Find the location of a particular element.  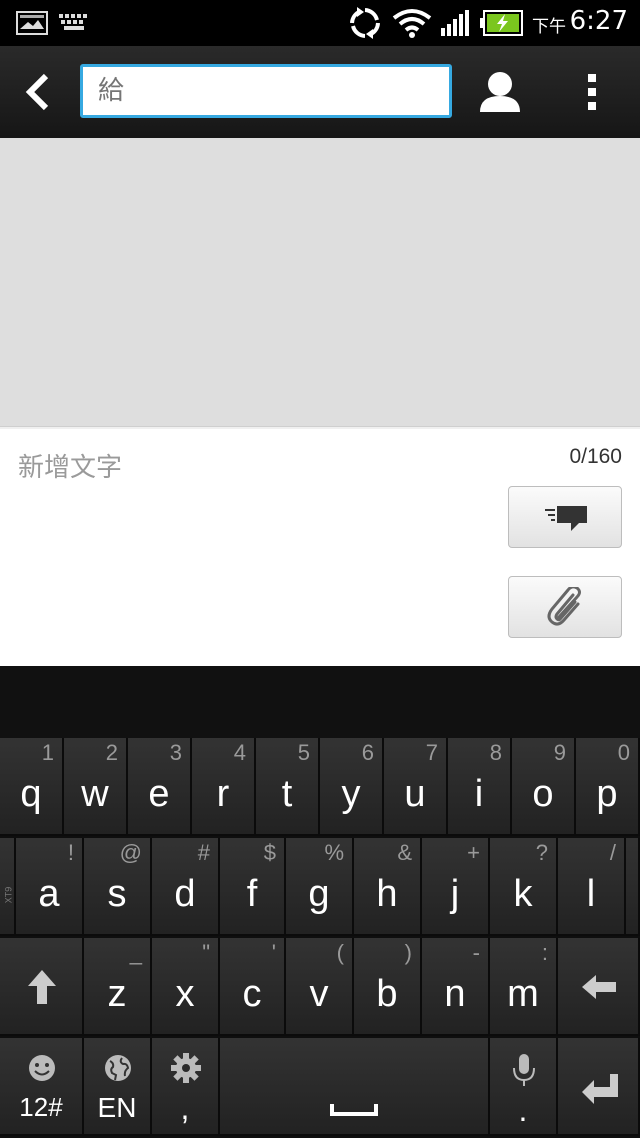

send-message-icon is located at coordinates (566, 518).